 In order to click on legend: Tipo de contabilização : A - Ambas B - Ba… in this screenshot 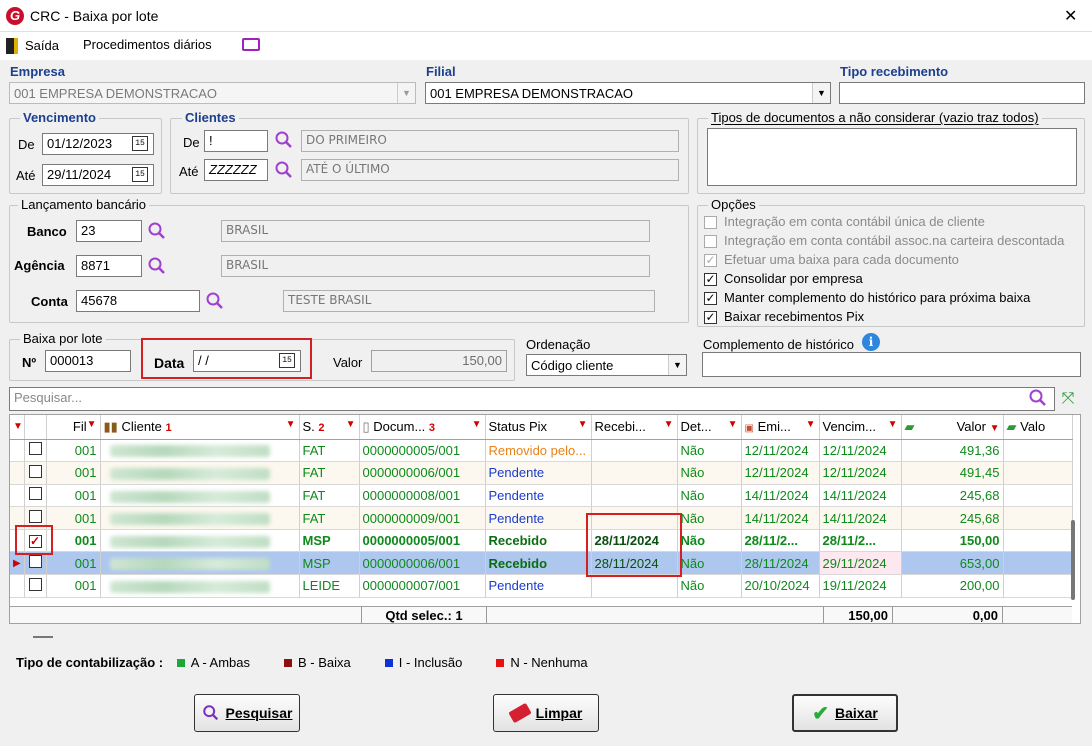, I will do `click(314, 662)`.